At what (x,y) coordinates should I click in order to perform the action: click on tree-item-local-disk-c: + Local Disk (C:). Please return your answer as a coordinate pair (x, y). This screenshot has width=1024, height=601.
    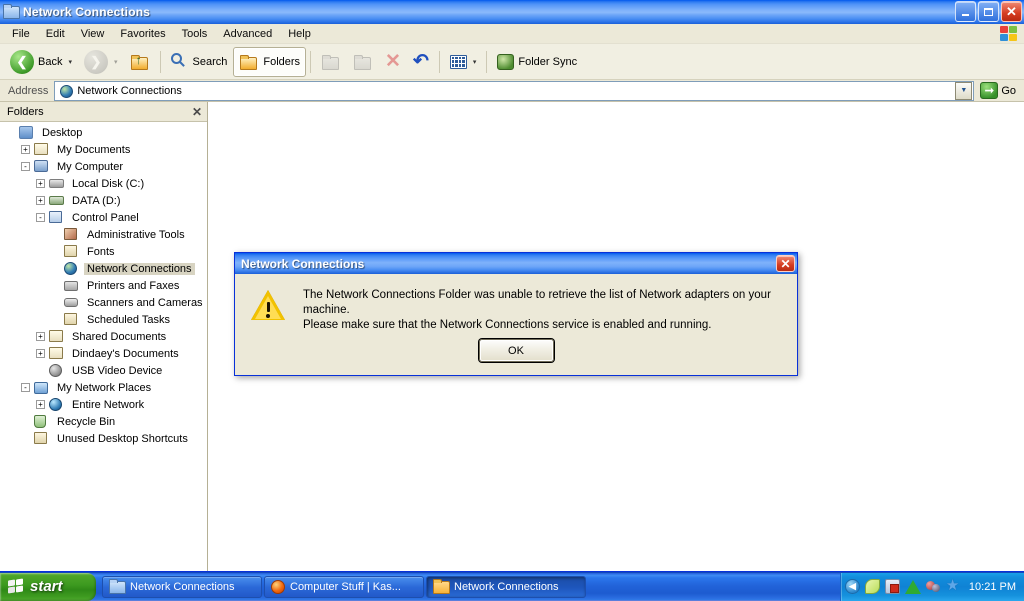
    Looking at the image, I should click on (103, 183).